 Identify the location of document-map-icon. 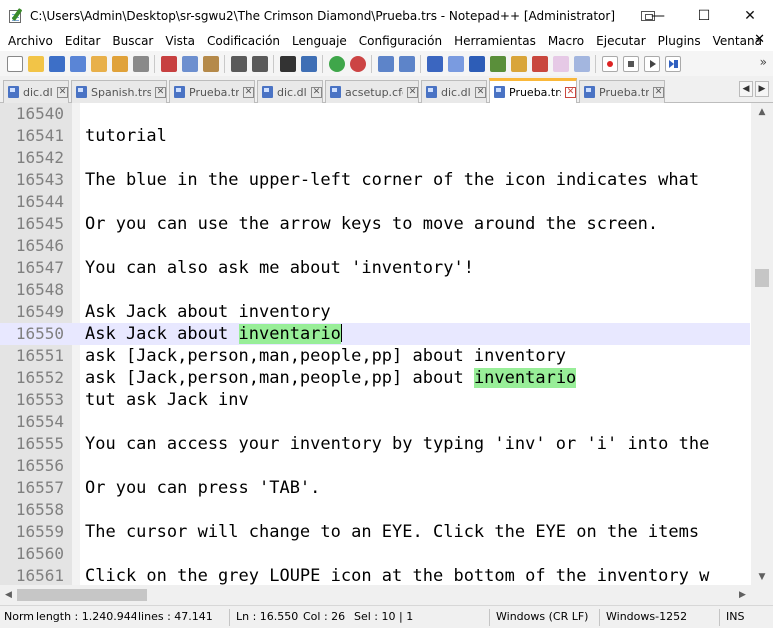
(497, 63).